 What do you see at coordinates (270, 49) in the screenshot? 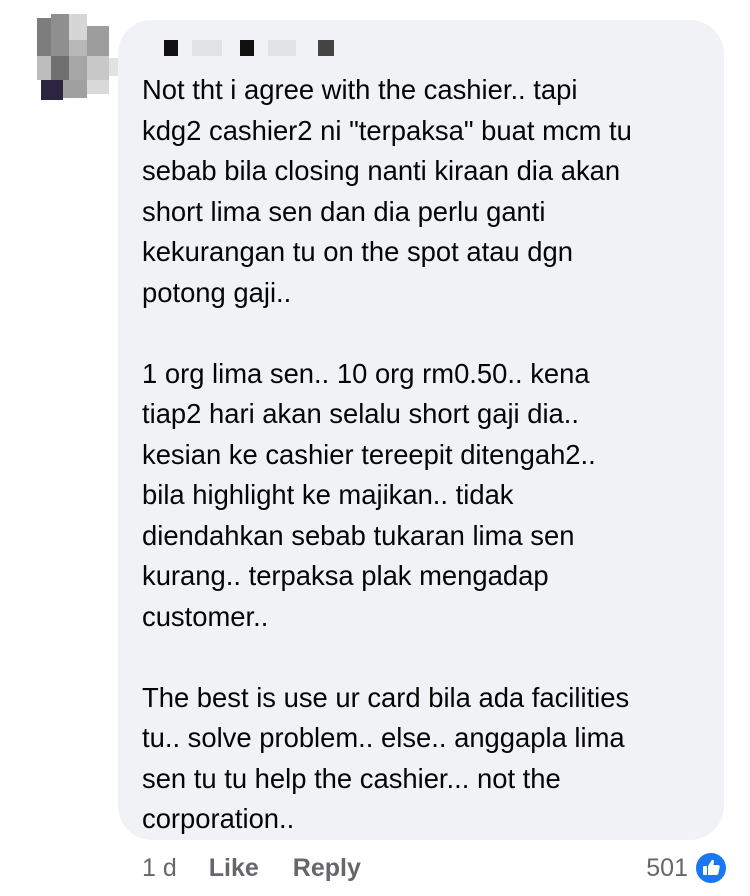
I see `author-name-redacted` at bounding box center [270, 49].